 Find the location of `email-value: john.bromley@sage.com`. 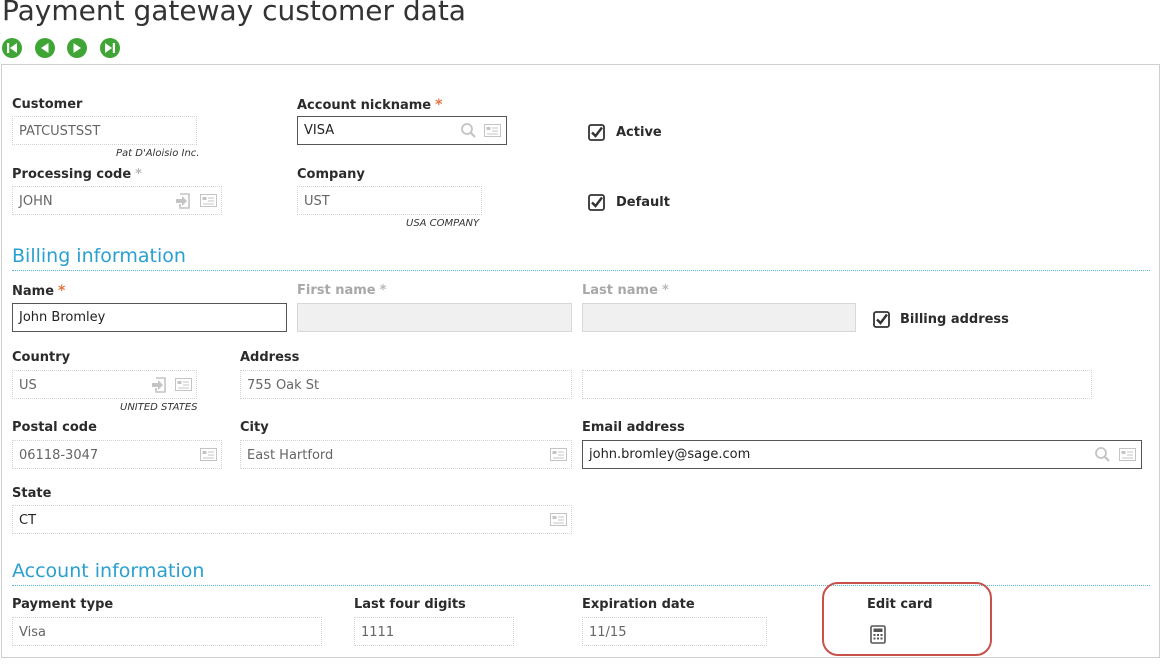

email-value: john.bromley@sage.com is located at coordinates (670, 454).